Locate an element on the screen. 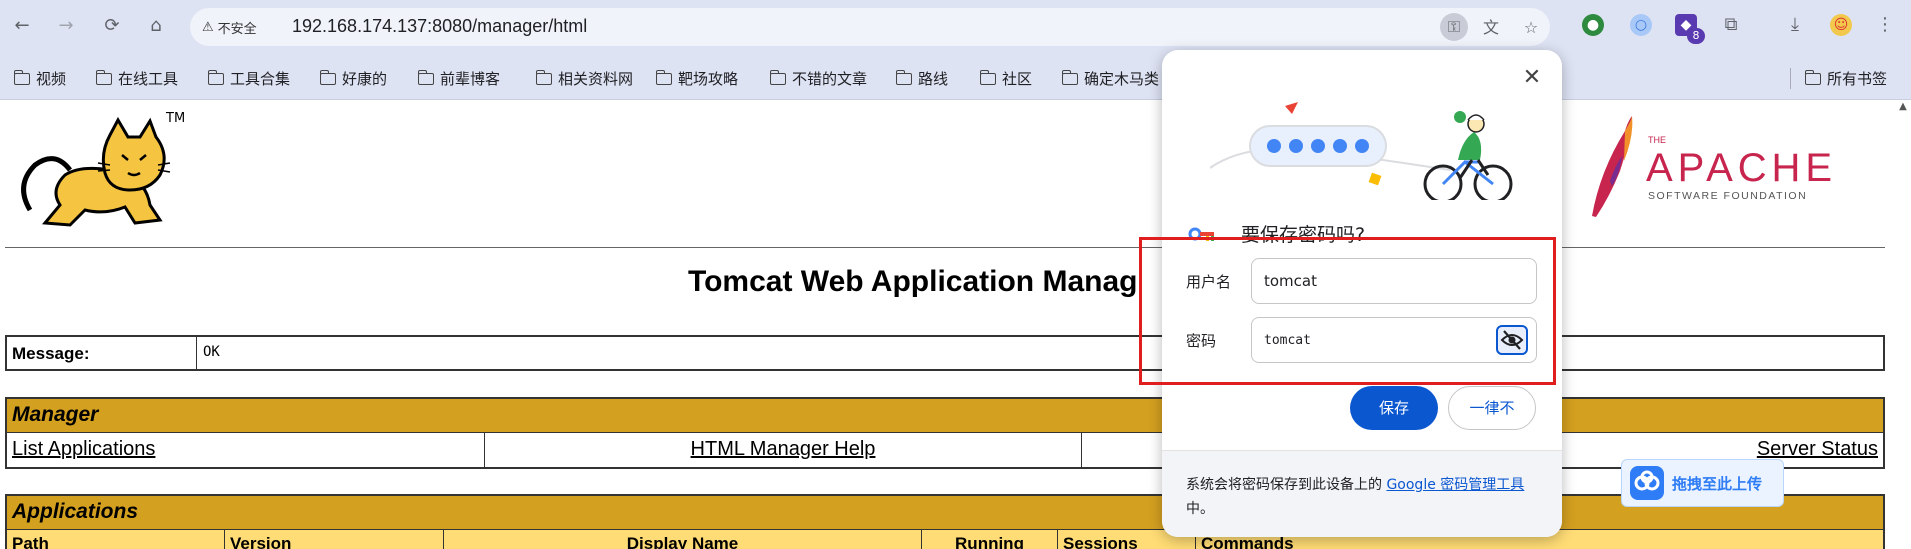 The width and height of the screenshot is (1911, 549). bookmark-item: 不错的文章 is located at coordinates (818, 78).